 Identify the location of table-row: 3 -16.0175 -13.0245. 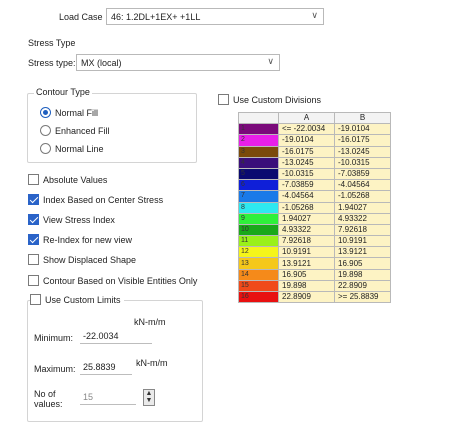
(314, 151).